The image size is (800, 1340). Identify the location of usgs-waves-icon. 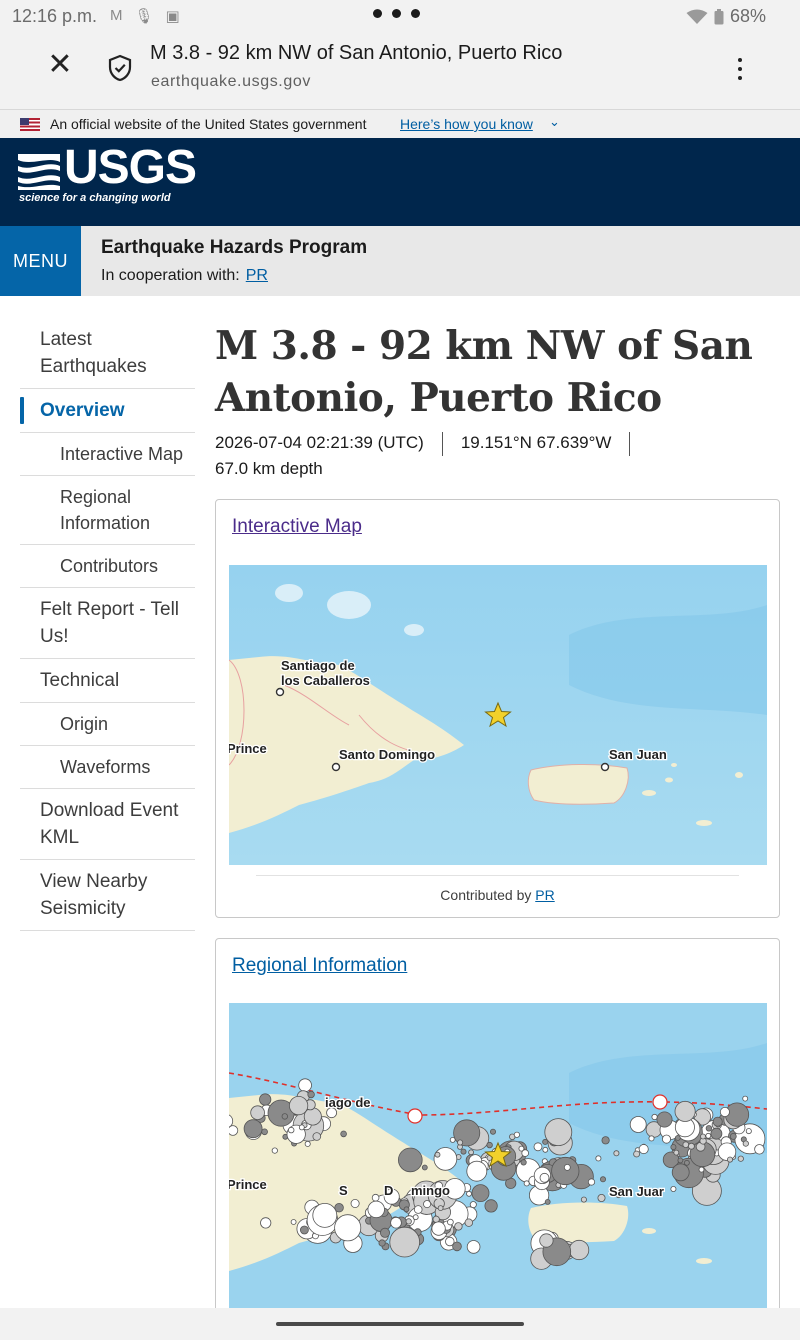
(39, 172).